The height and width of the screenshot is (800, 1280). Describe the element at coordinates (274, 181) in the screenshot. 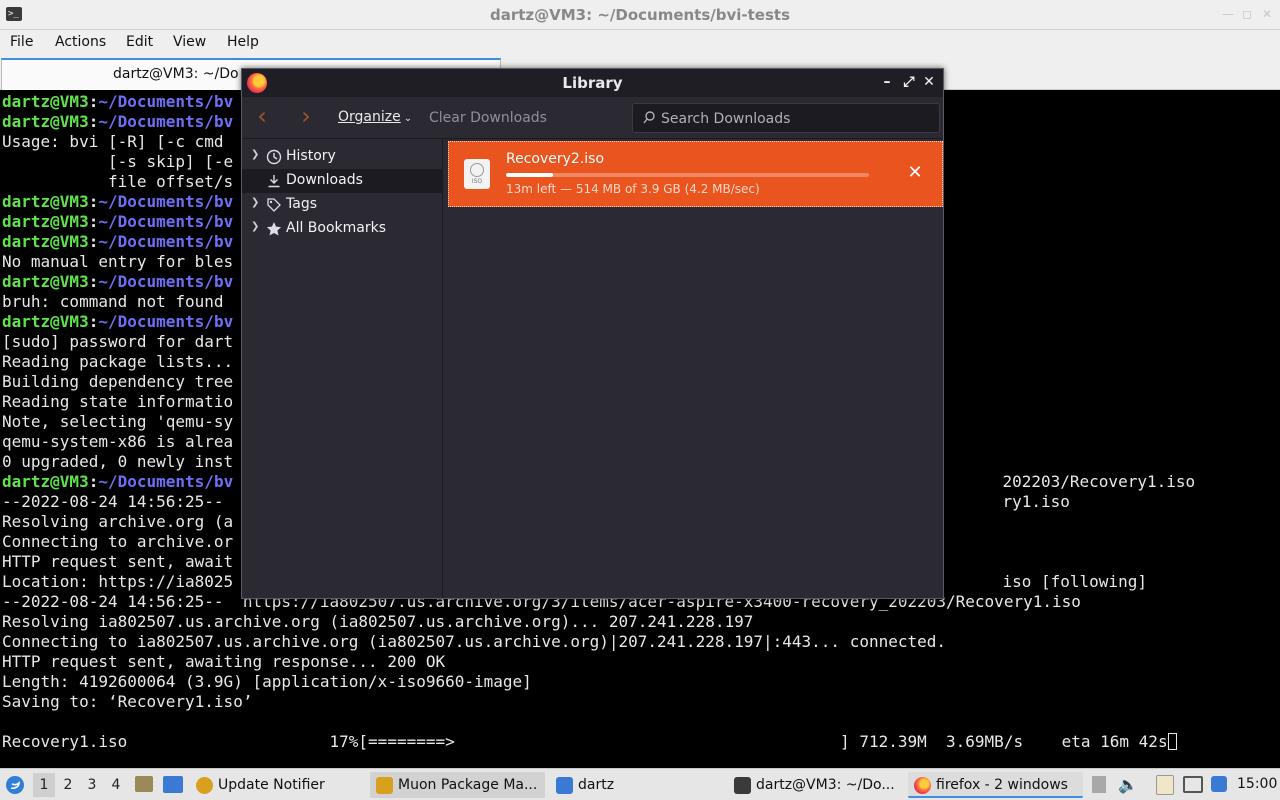

I see `download-icon` at that location.